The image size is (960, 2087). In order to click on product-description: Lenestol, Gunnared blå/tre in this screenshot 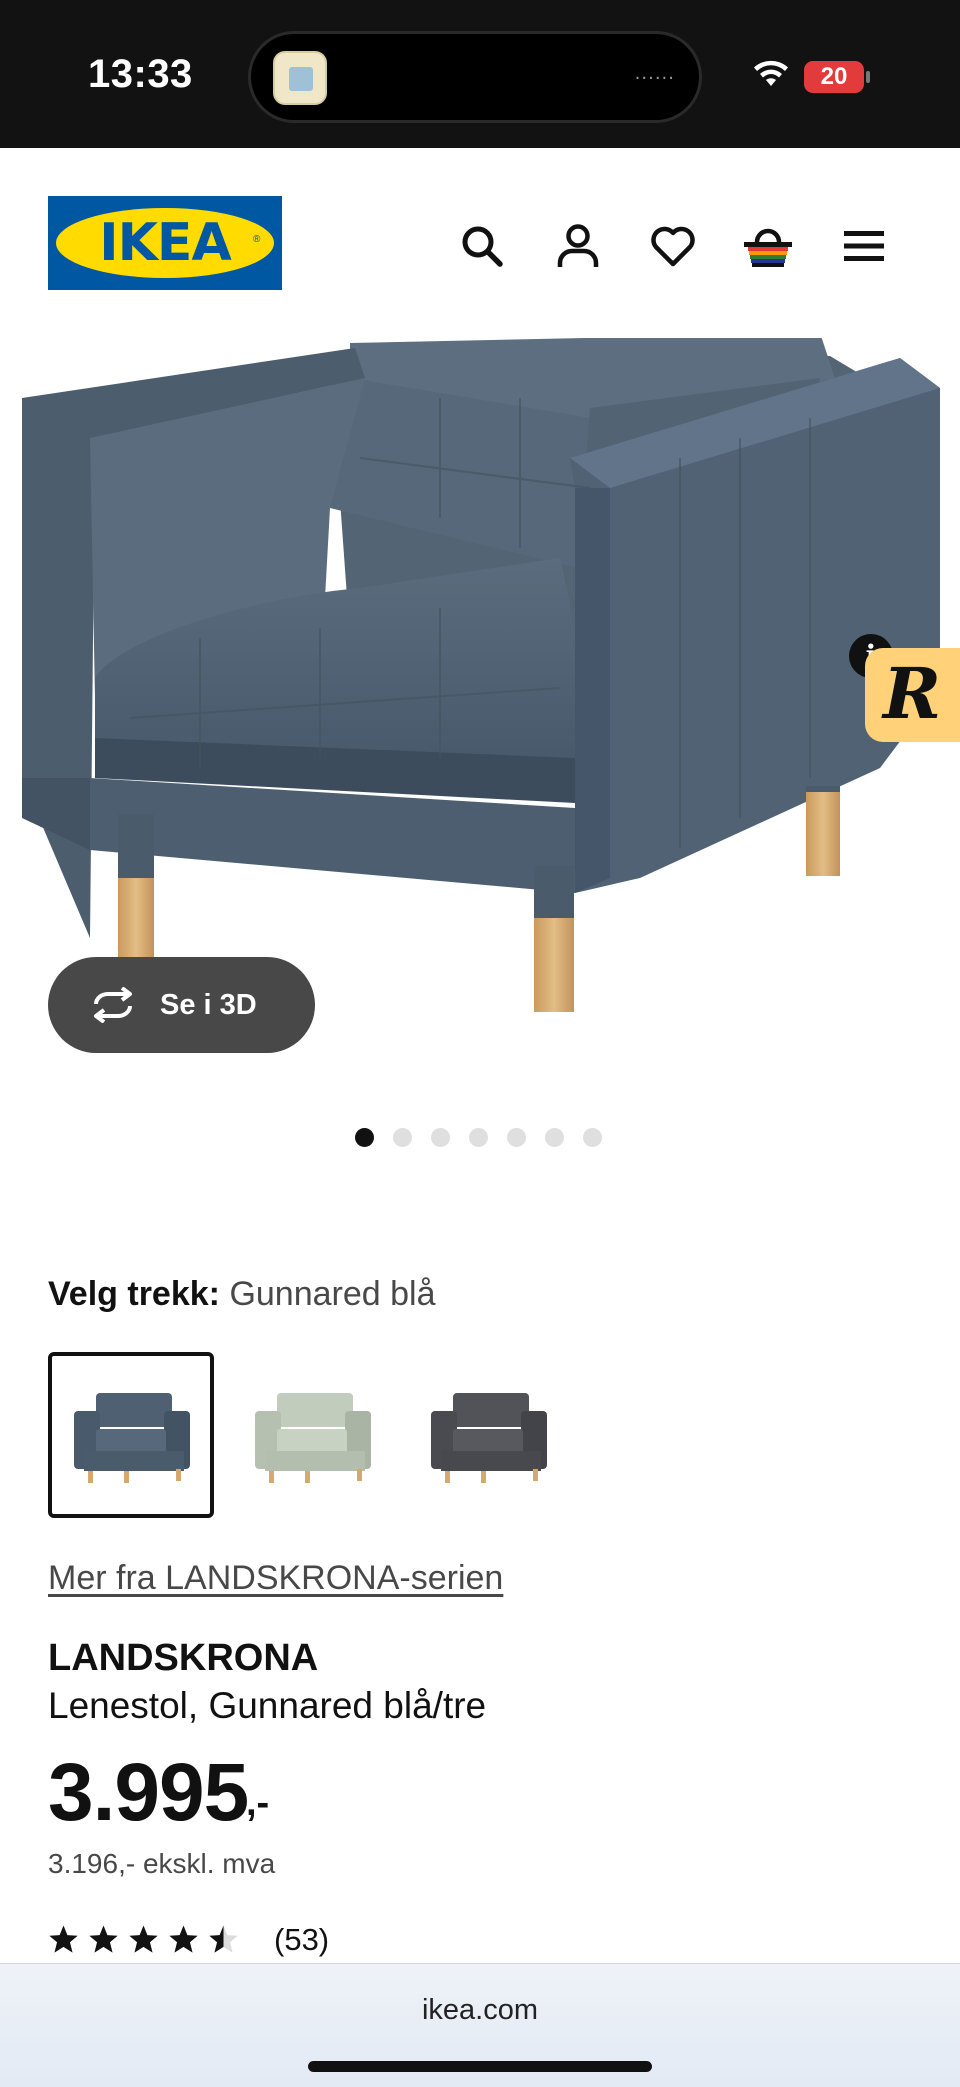, I will do `click(267, 1705)`.